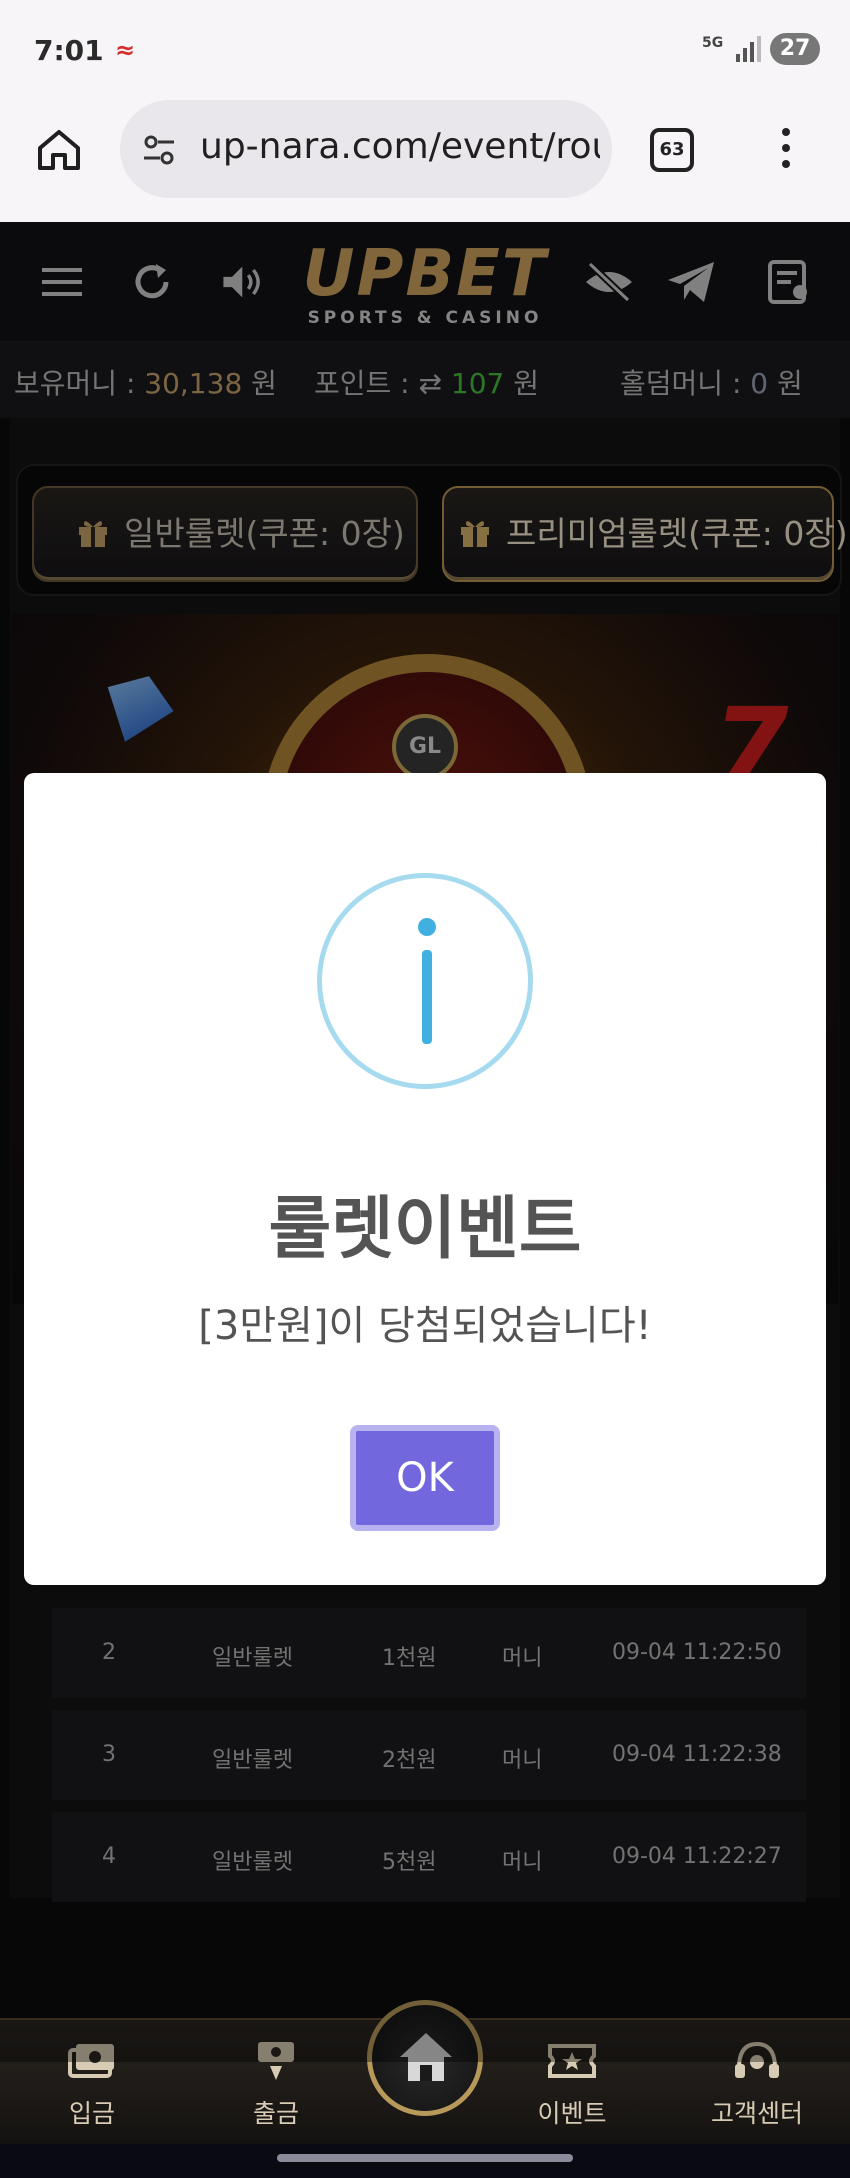  What do you see at coordinates (786, 150) in the screenshot?
I see `more-menu-icon` at bounding box center [786, 150].